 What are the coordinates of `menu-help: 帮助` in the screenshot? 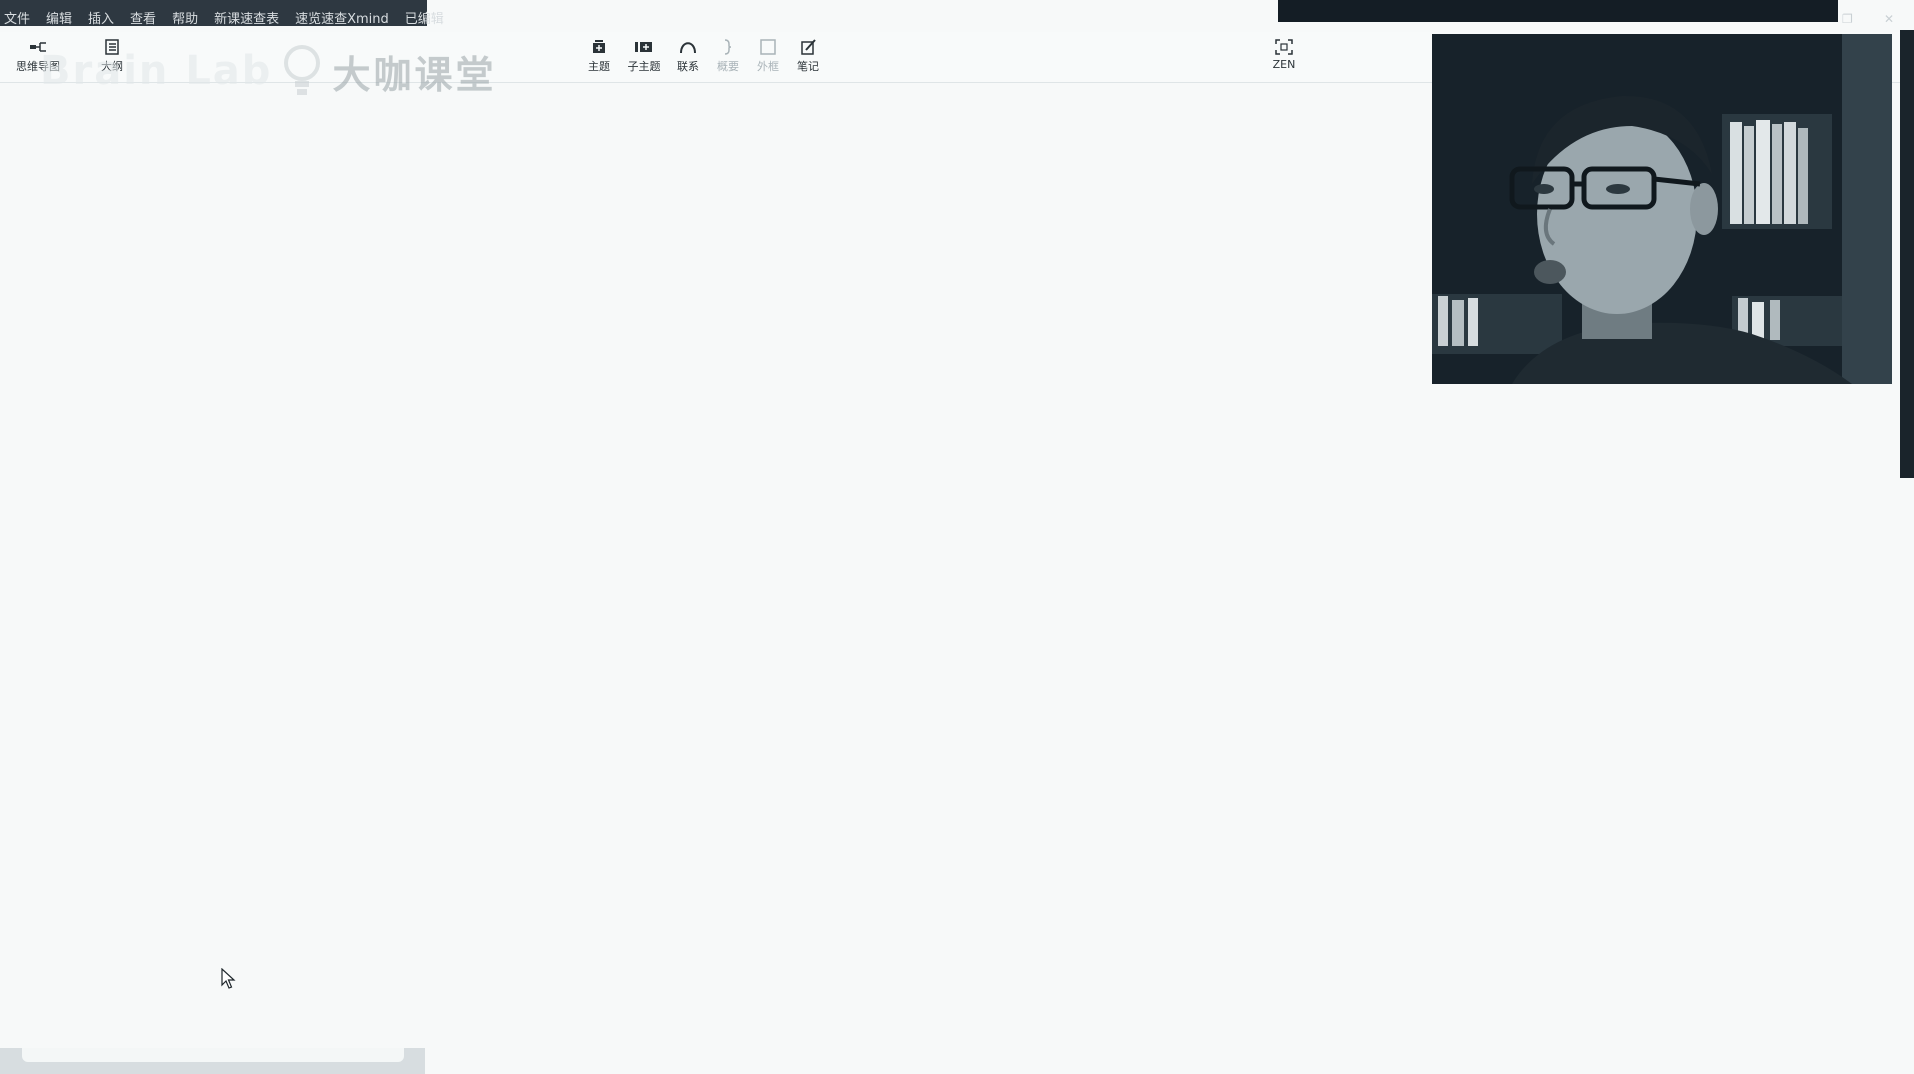 It's located at (185, 17).